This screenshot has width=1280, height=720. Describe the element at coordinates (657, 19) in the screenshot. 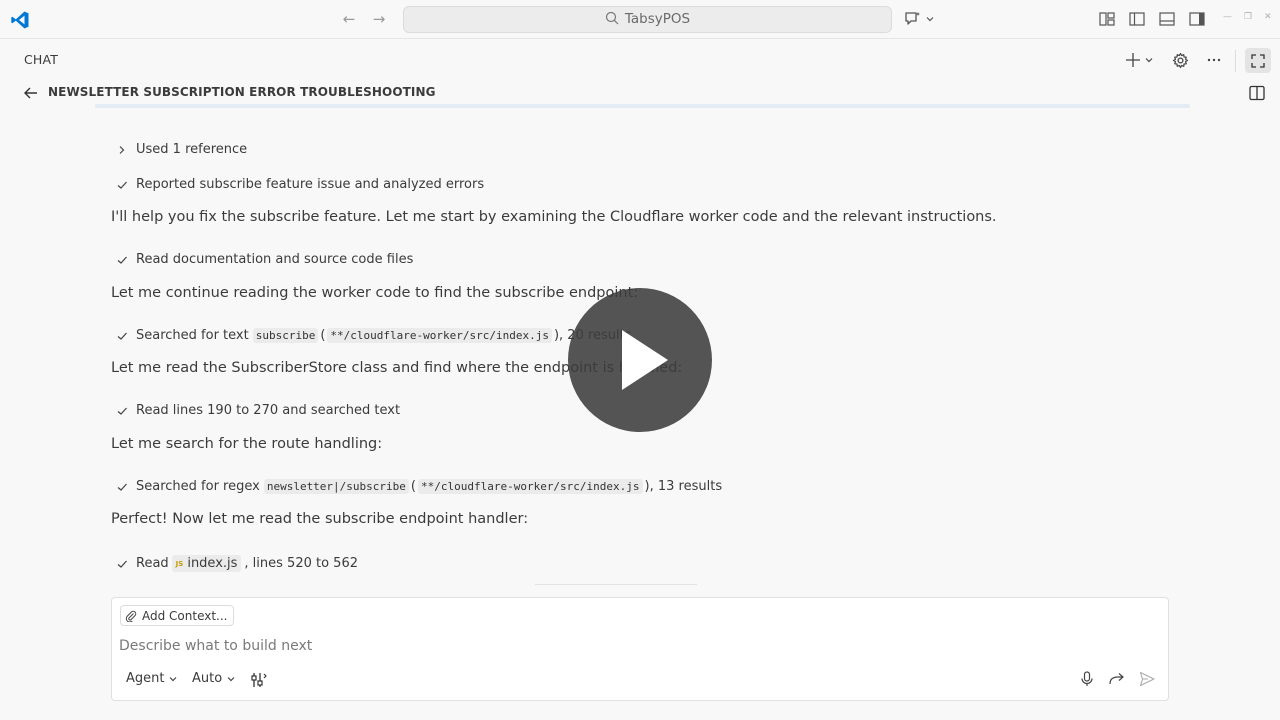

I see `search-label: TabsyPOS` at that location.